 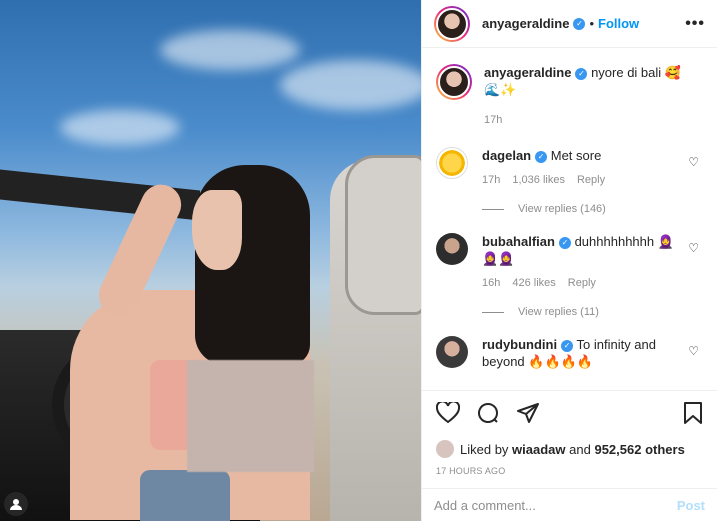 What do you see at coordinates (454, 82) in the screenshot?
I see `caption-avatar` at bounding box center [454, 82].